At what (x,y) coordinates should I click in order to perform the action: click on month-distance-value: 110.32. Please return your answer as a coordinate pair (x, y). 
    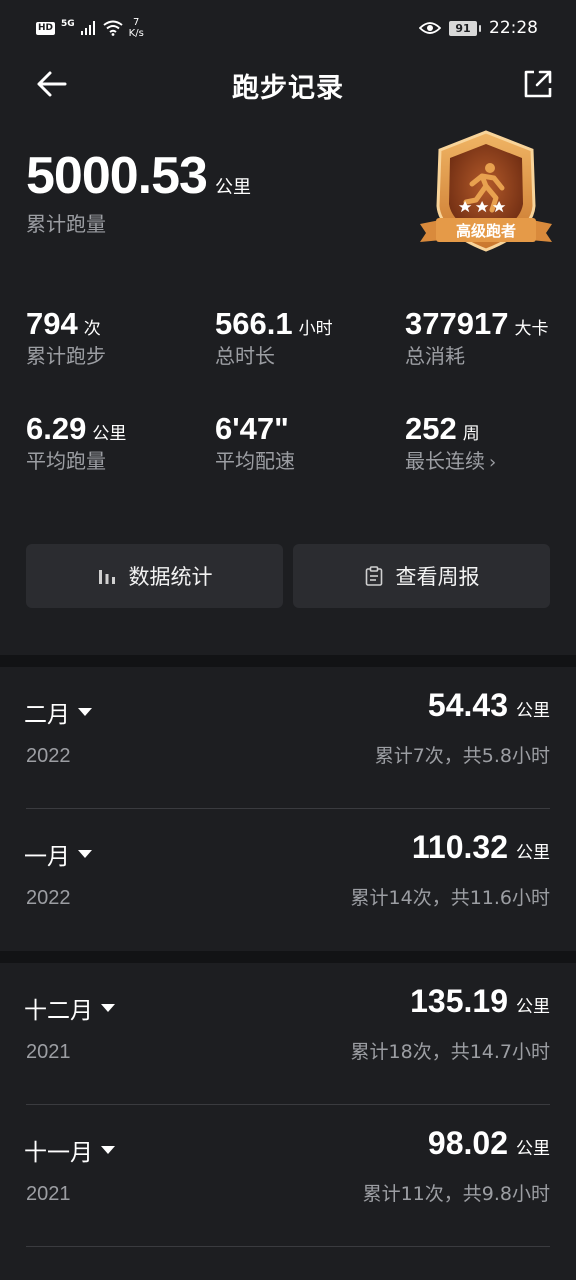
    Looking at the image, I should click on (459, 847).